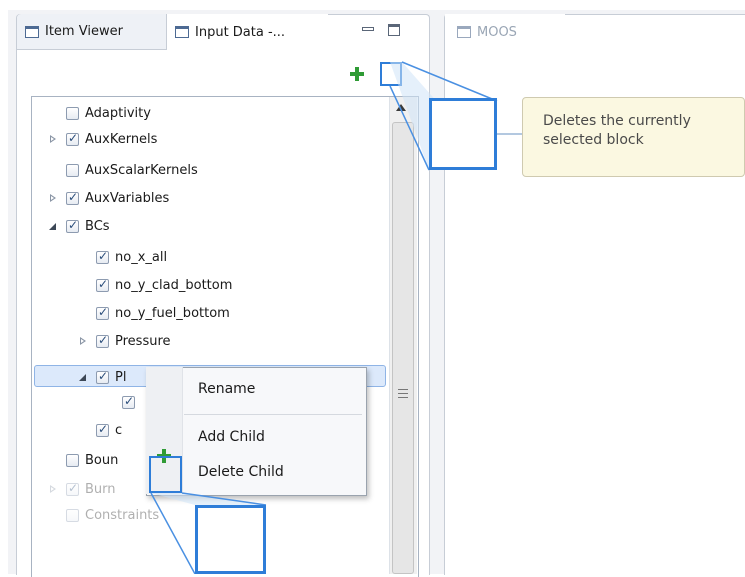 The width and height of the screenshot is (745, 577). I want to click on delete-icon-magnified, so click(463, 134).